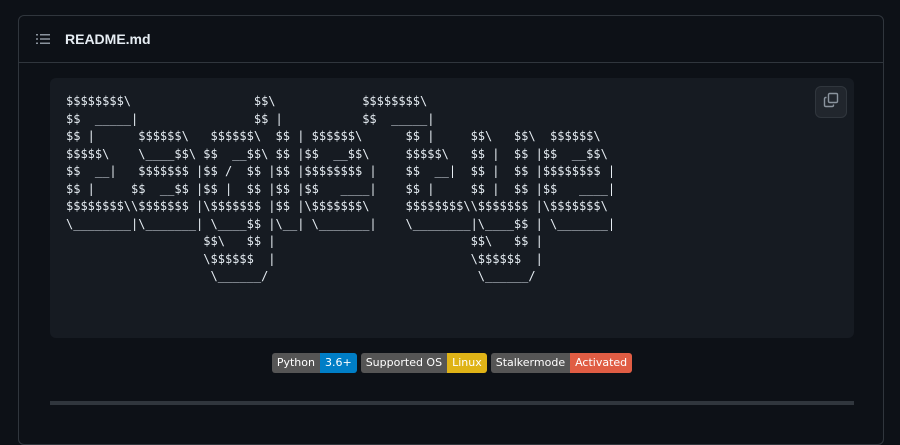  What do you see at coordinates (467, 363) in the screenshot?
I see `badge-value: Linux` at bounding box center [467, 363].